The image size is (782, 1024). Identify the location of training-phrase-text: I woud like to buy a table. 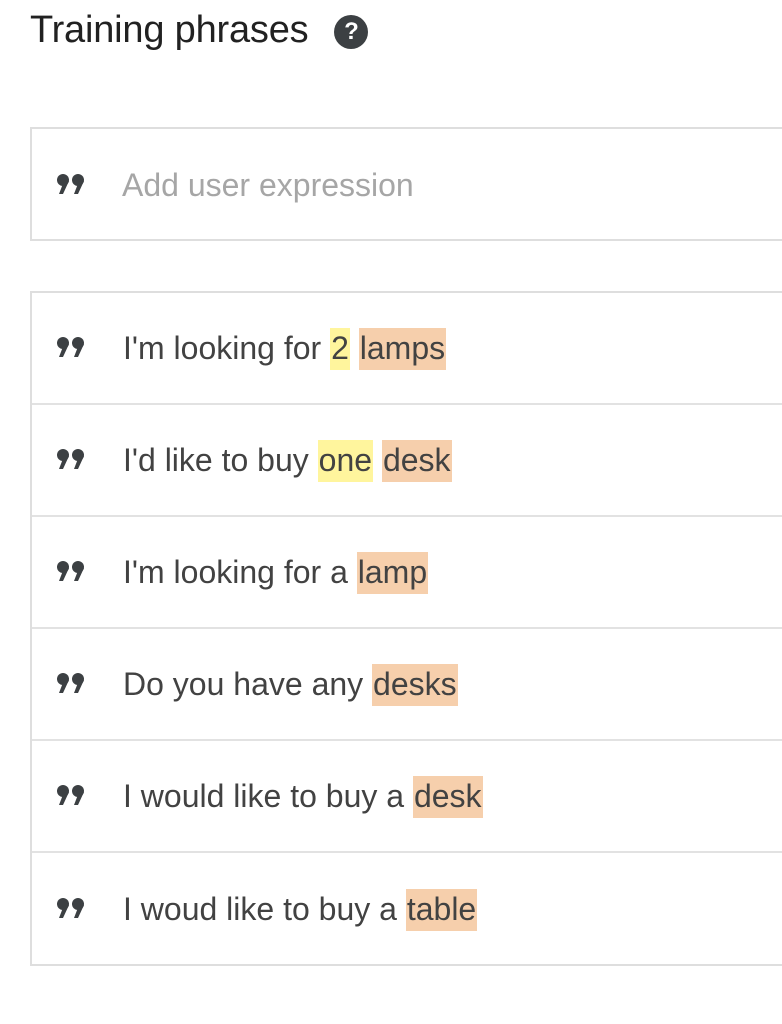
(300, 909).